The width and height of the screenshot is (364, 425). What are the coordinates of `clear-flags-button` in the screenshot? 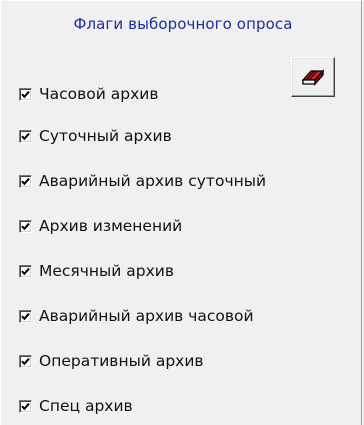 It's located at (313, 77).